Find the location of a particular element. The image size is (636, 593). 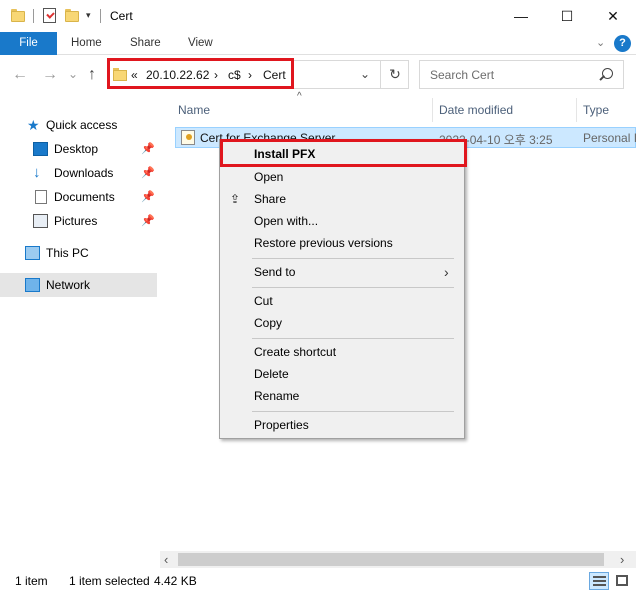

title-bar: ▾ Cert — ☐ ✕ is located at coordinates (318, 16).